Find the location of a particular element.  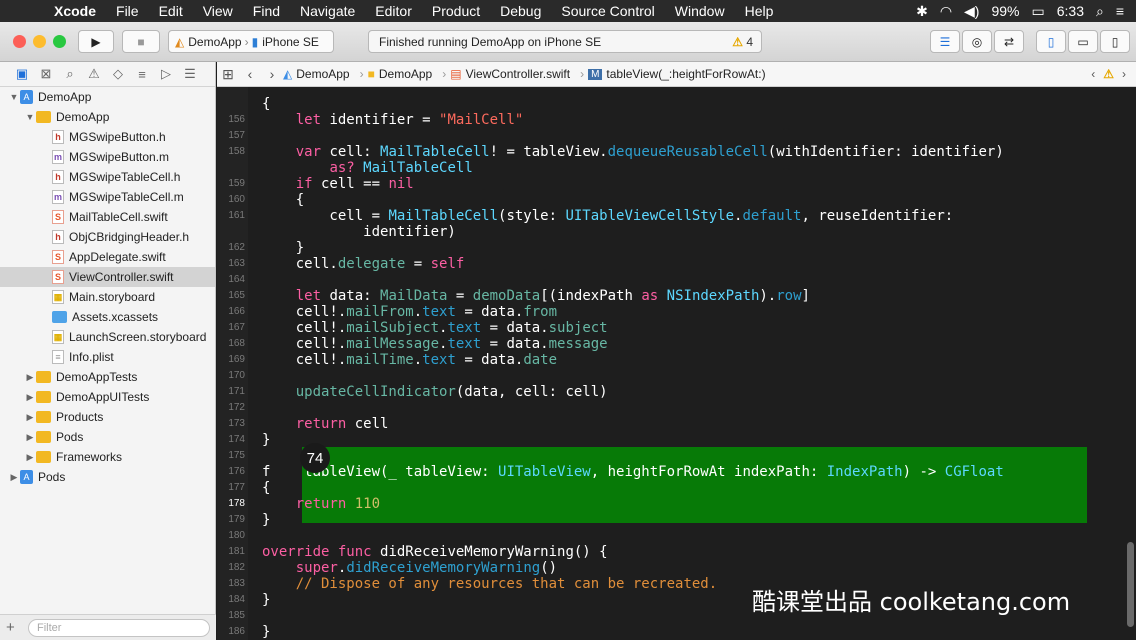

toggle-debug-area-button: ▭ is located at coordinates (1083, 41).